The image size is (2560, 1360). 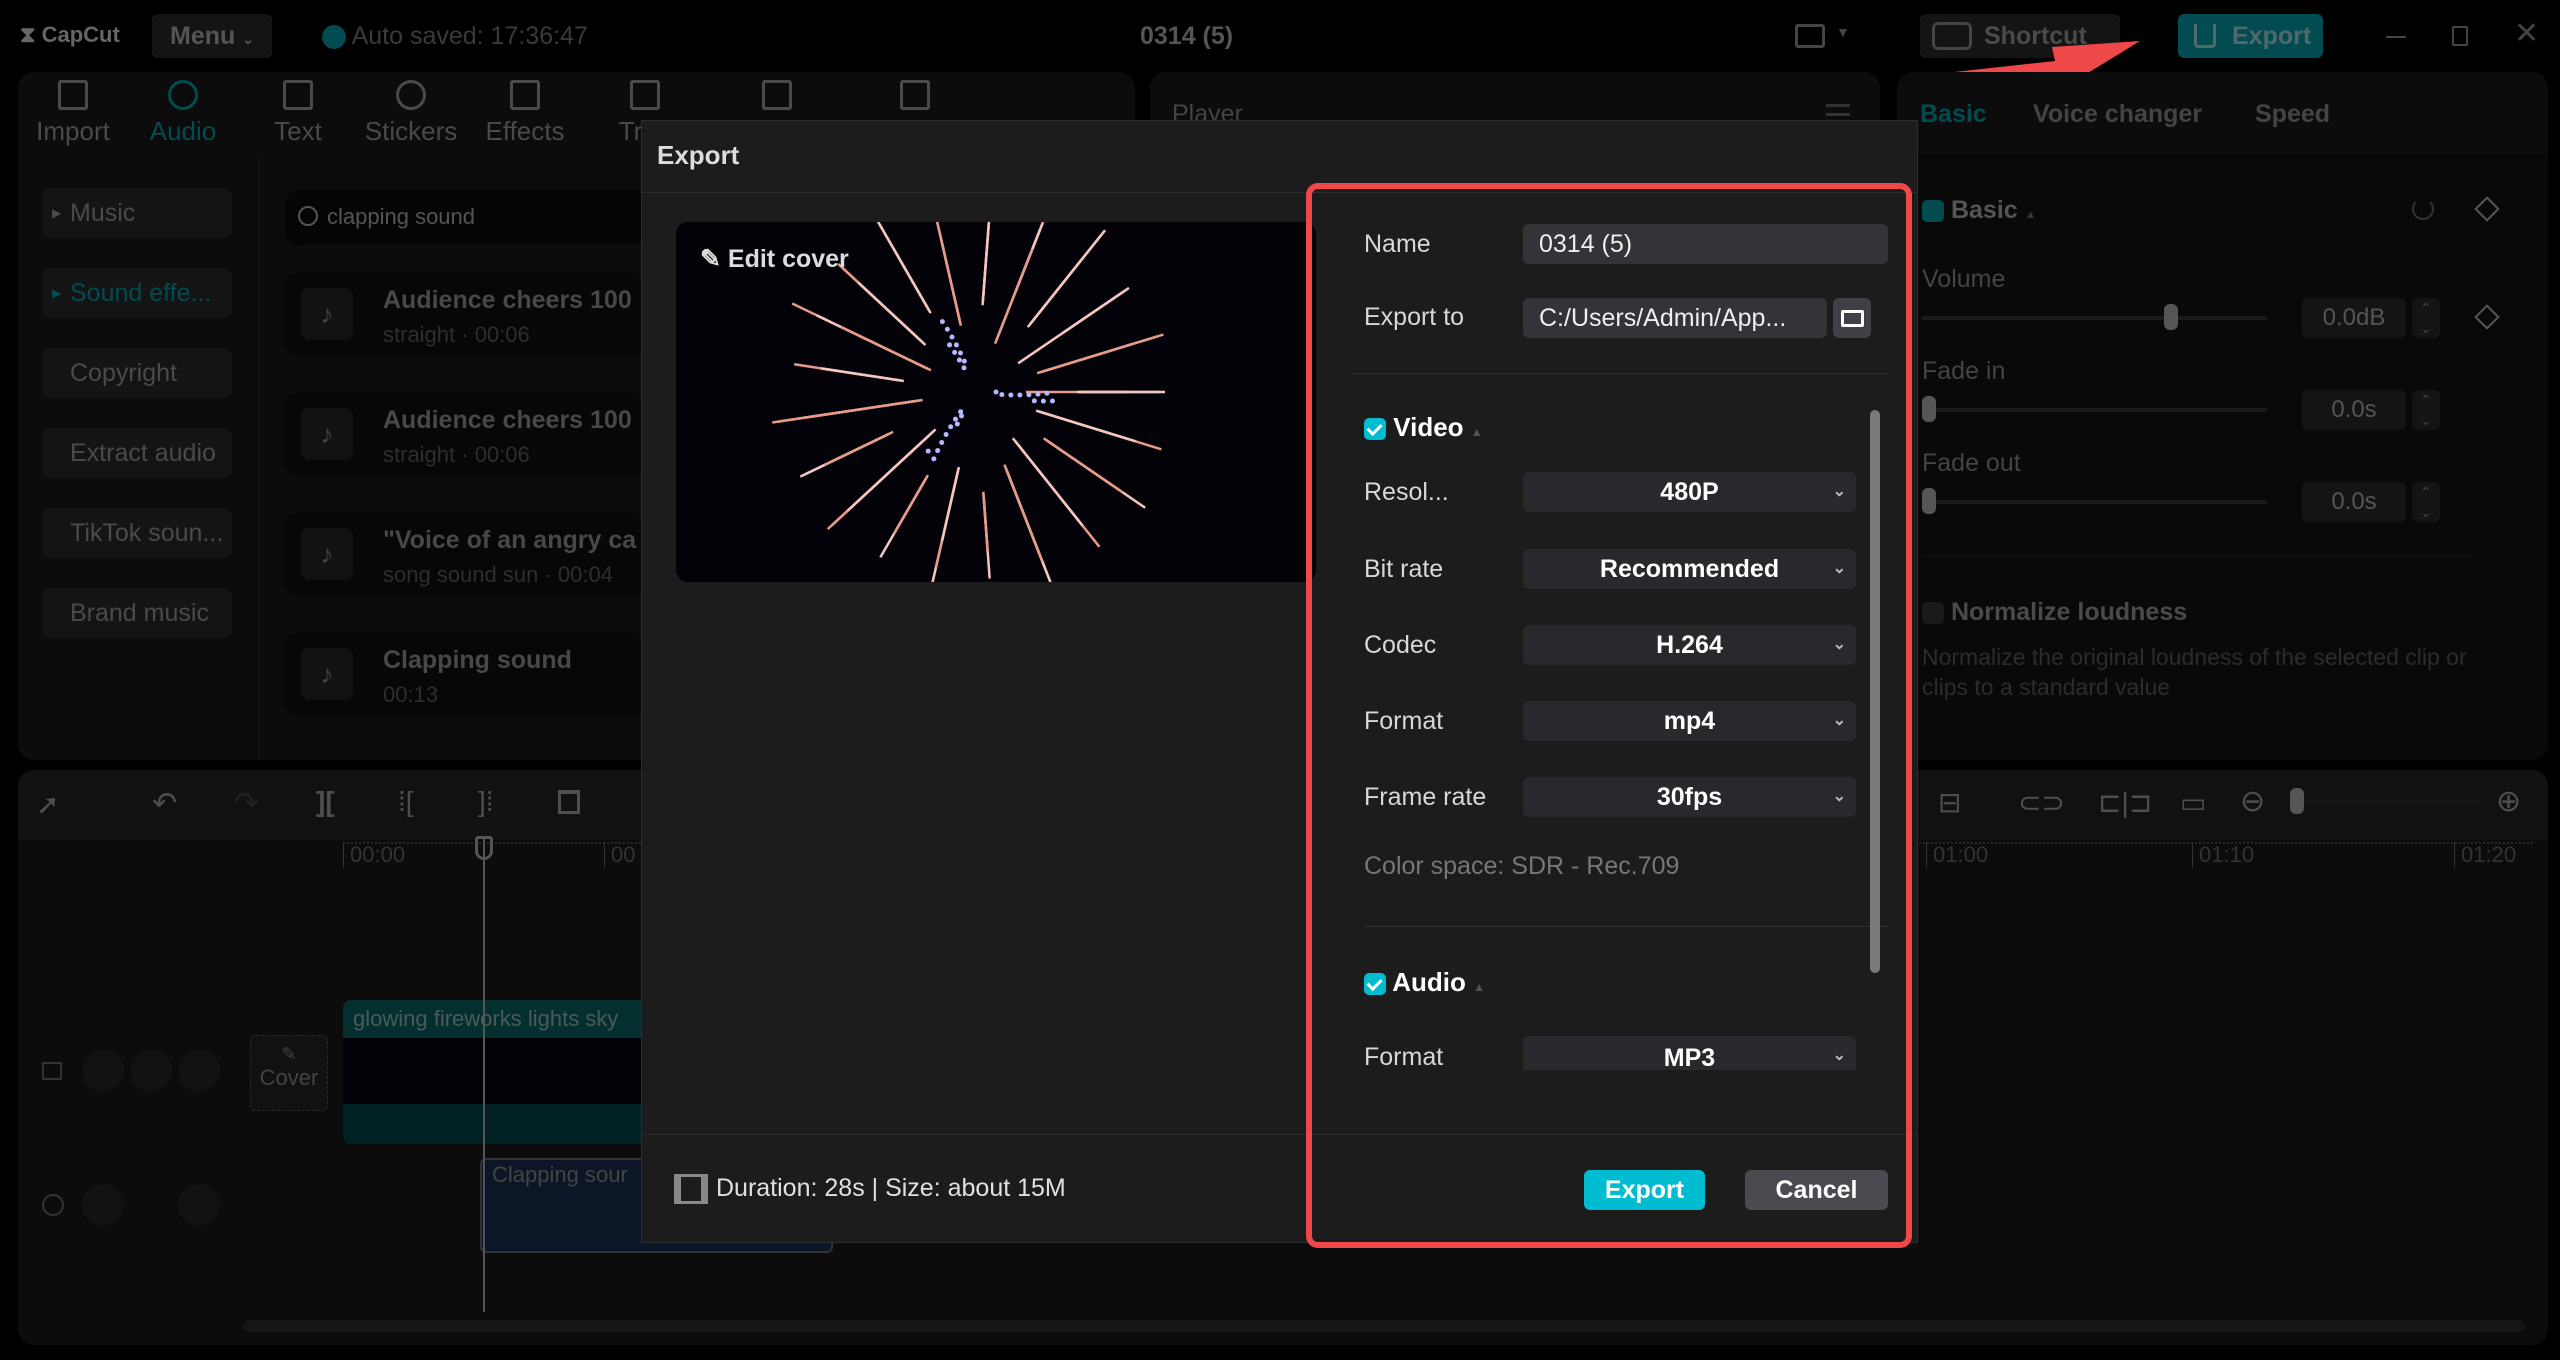 I want to click on fade-in-handle, so click(x=1929, y=409).